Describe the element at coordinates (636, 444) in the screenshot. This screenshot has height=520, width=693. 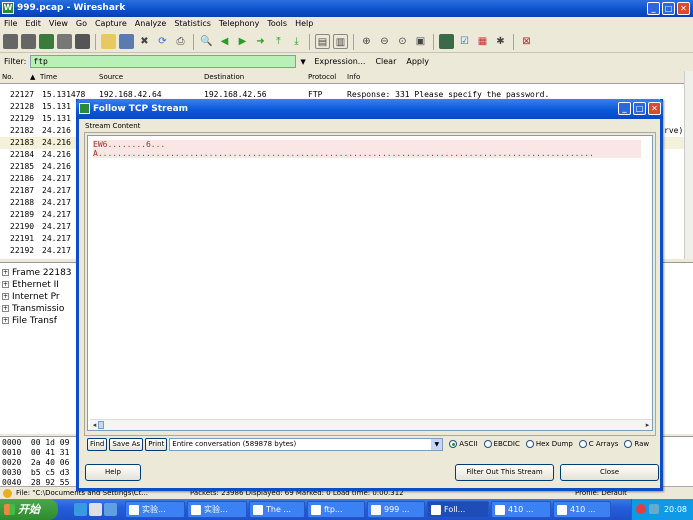
I see `radio-raw: Raw` at that location.